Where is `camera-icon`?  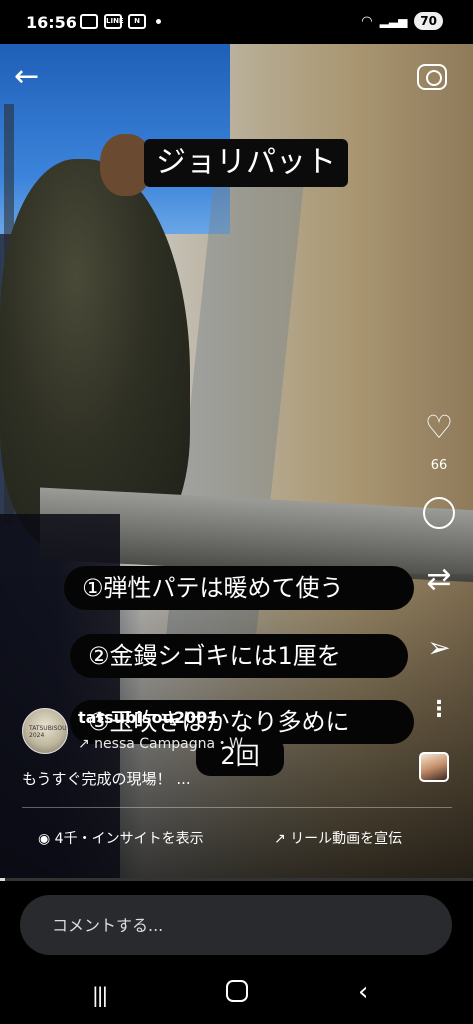
camera-icon is located at coordinates (432, 77).